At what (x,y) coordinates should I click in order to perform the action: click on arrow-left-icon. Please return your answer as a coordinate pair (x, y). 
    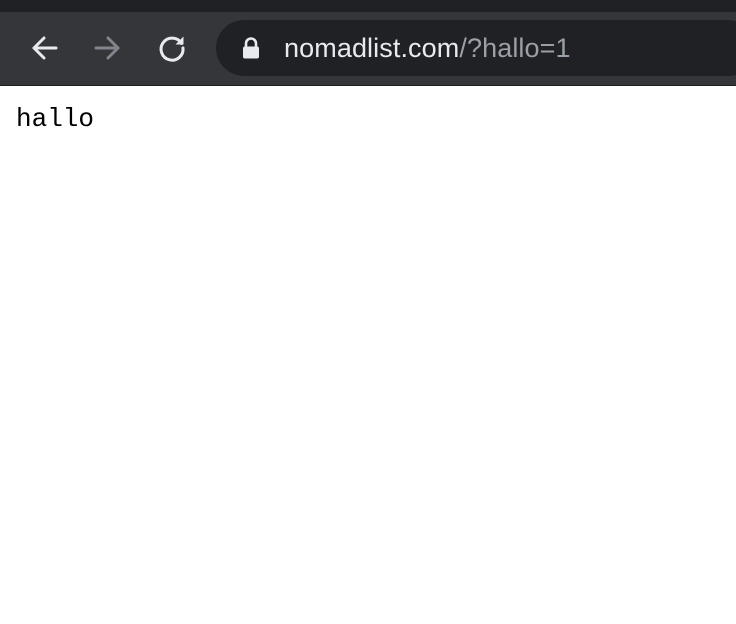
    Looking at the image, I should click on (44, 48).